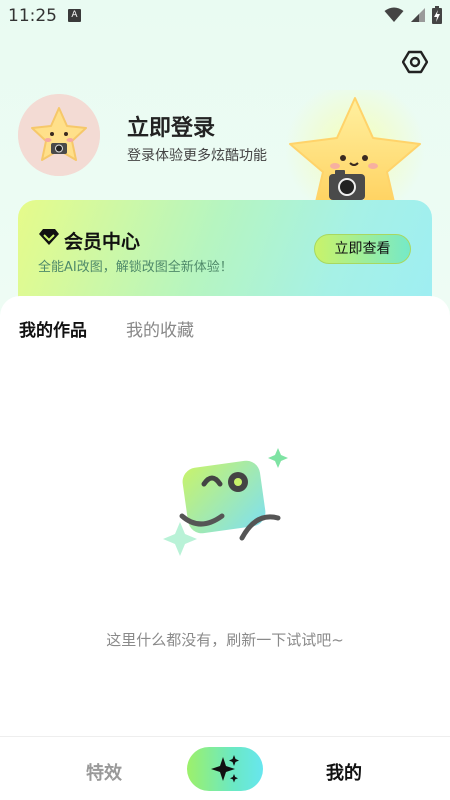  What do you see at coordinates (225, 16) in the screenshot?
I see `status-bar: 11:25 A` at bounding box center [225, 16].